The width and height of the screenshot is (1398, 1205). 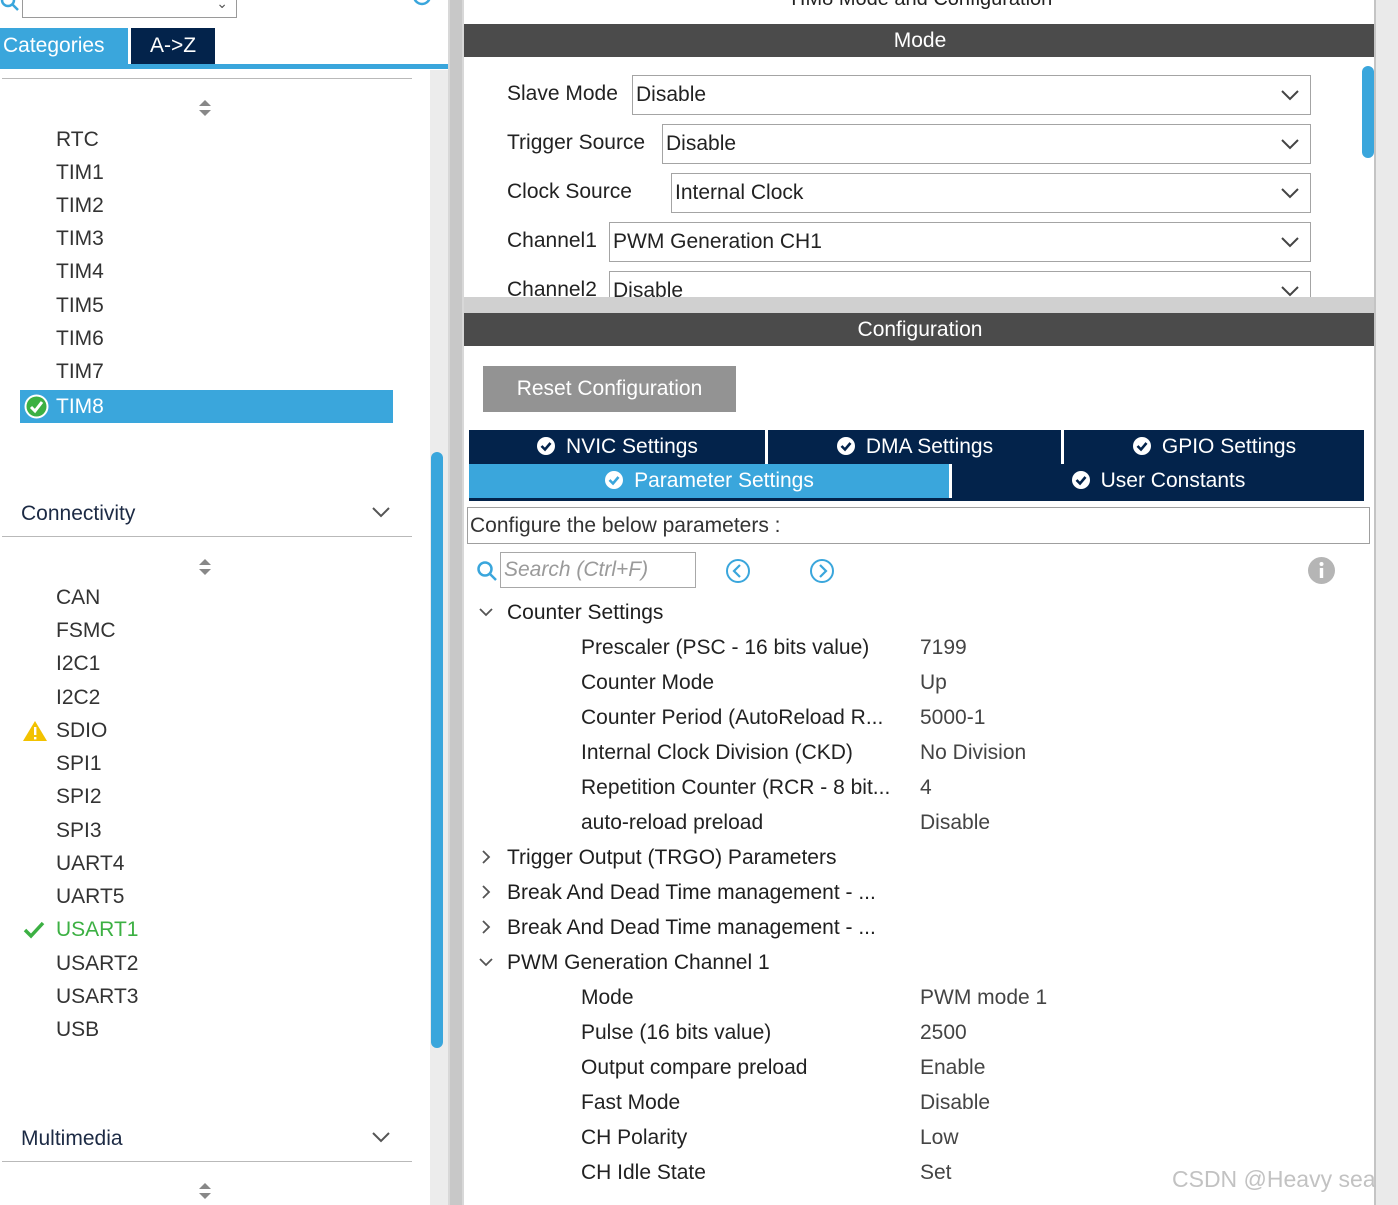 What do you see at coordinates (748, 1032) in the screenshot?
I see `prop-name-pulse: Pulse (16 bits value)` at bounding box center [748, 1032].